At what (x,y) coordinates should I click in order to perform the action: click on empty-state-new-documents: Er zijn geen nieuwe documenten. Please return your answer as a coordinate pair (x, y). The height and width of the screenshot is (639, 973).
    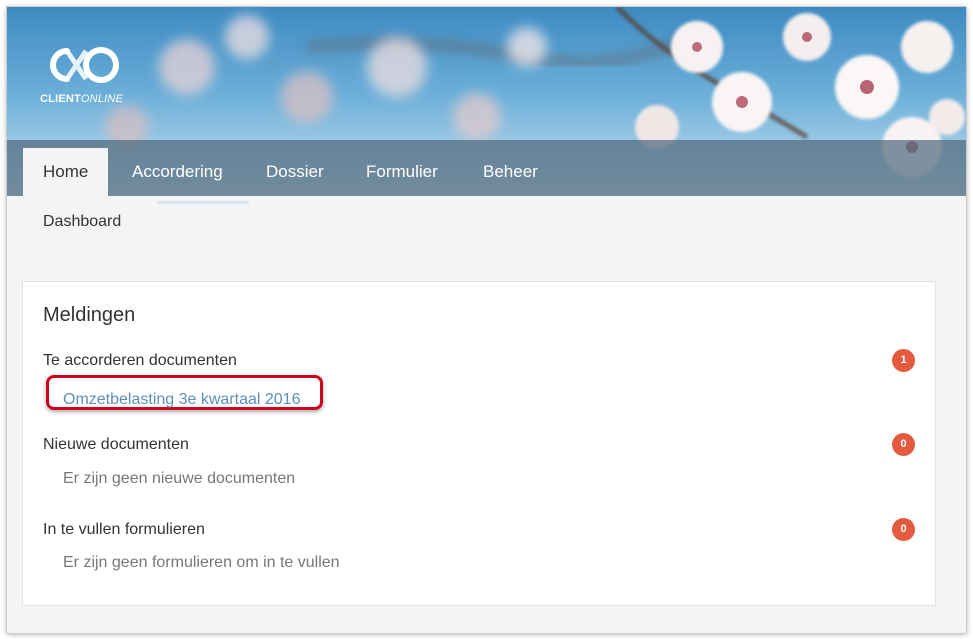
    Looking at the image, I should click on (179, 478).